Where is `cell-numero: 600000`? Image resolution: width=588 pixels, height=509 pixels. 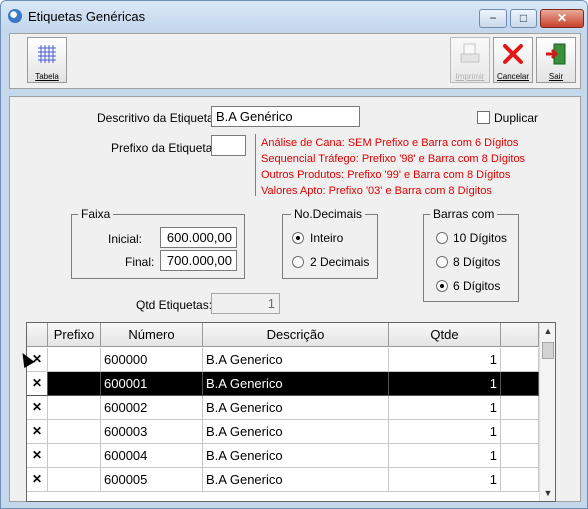
cell-numero: 600000 is located at coordinates (152, 360).